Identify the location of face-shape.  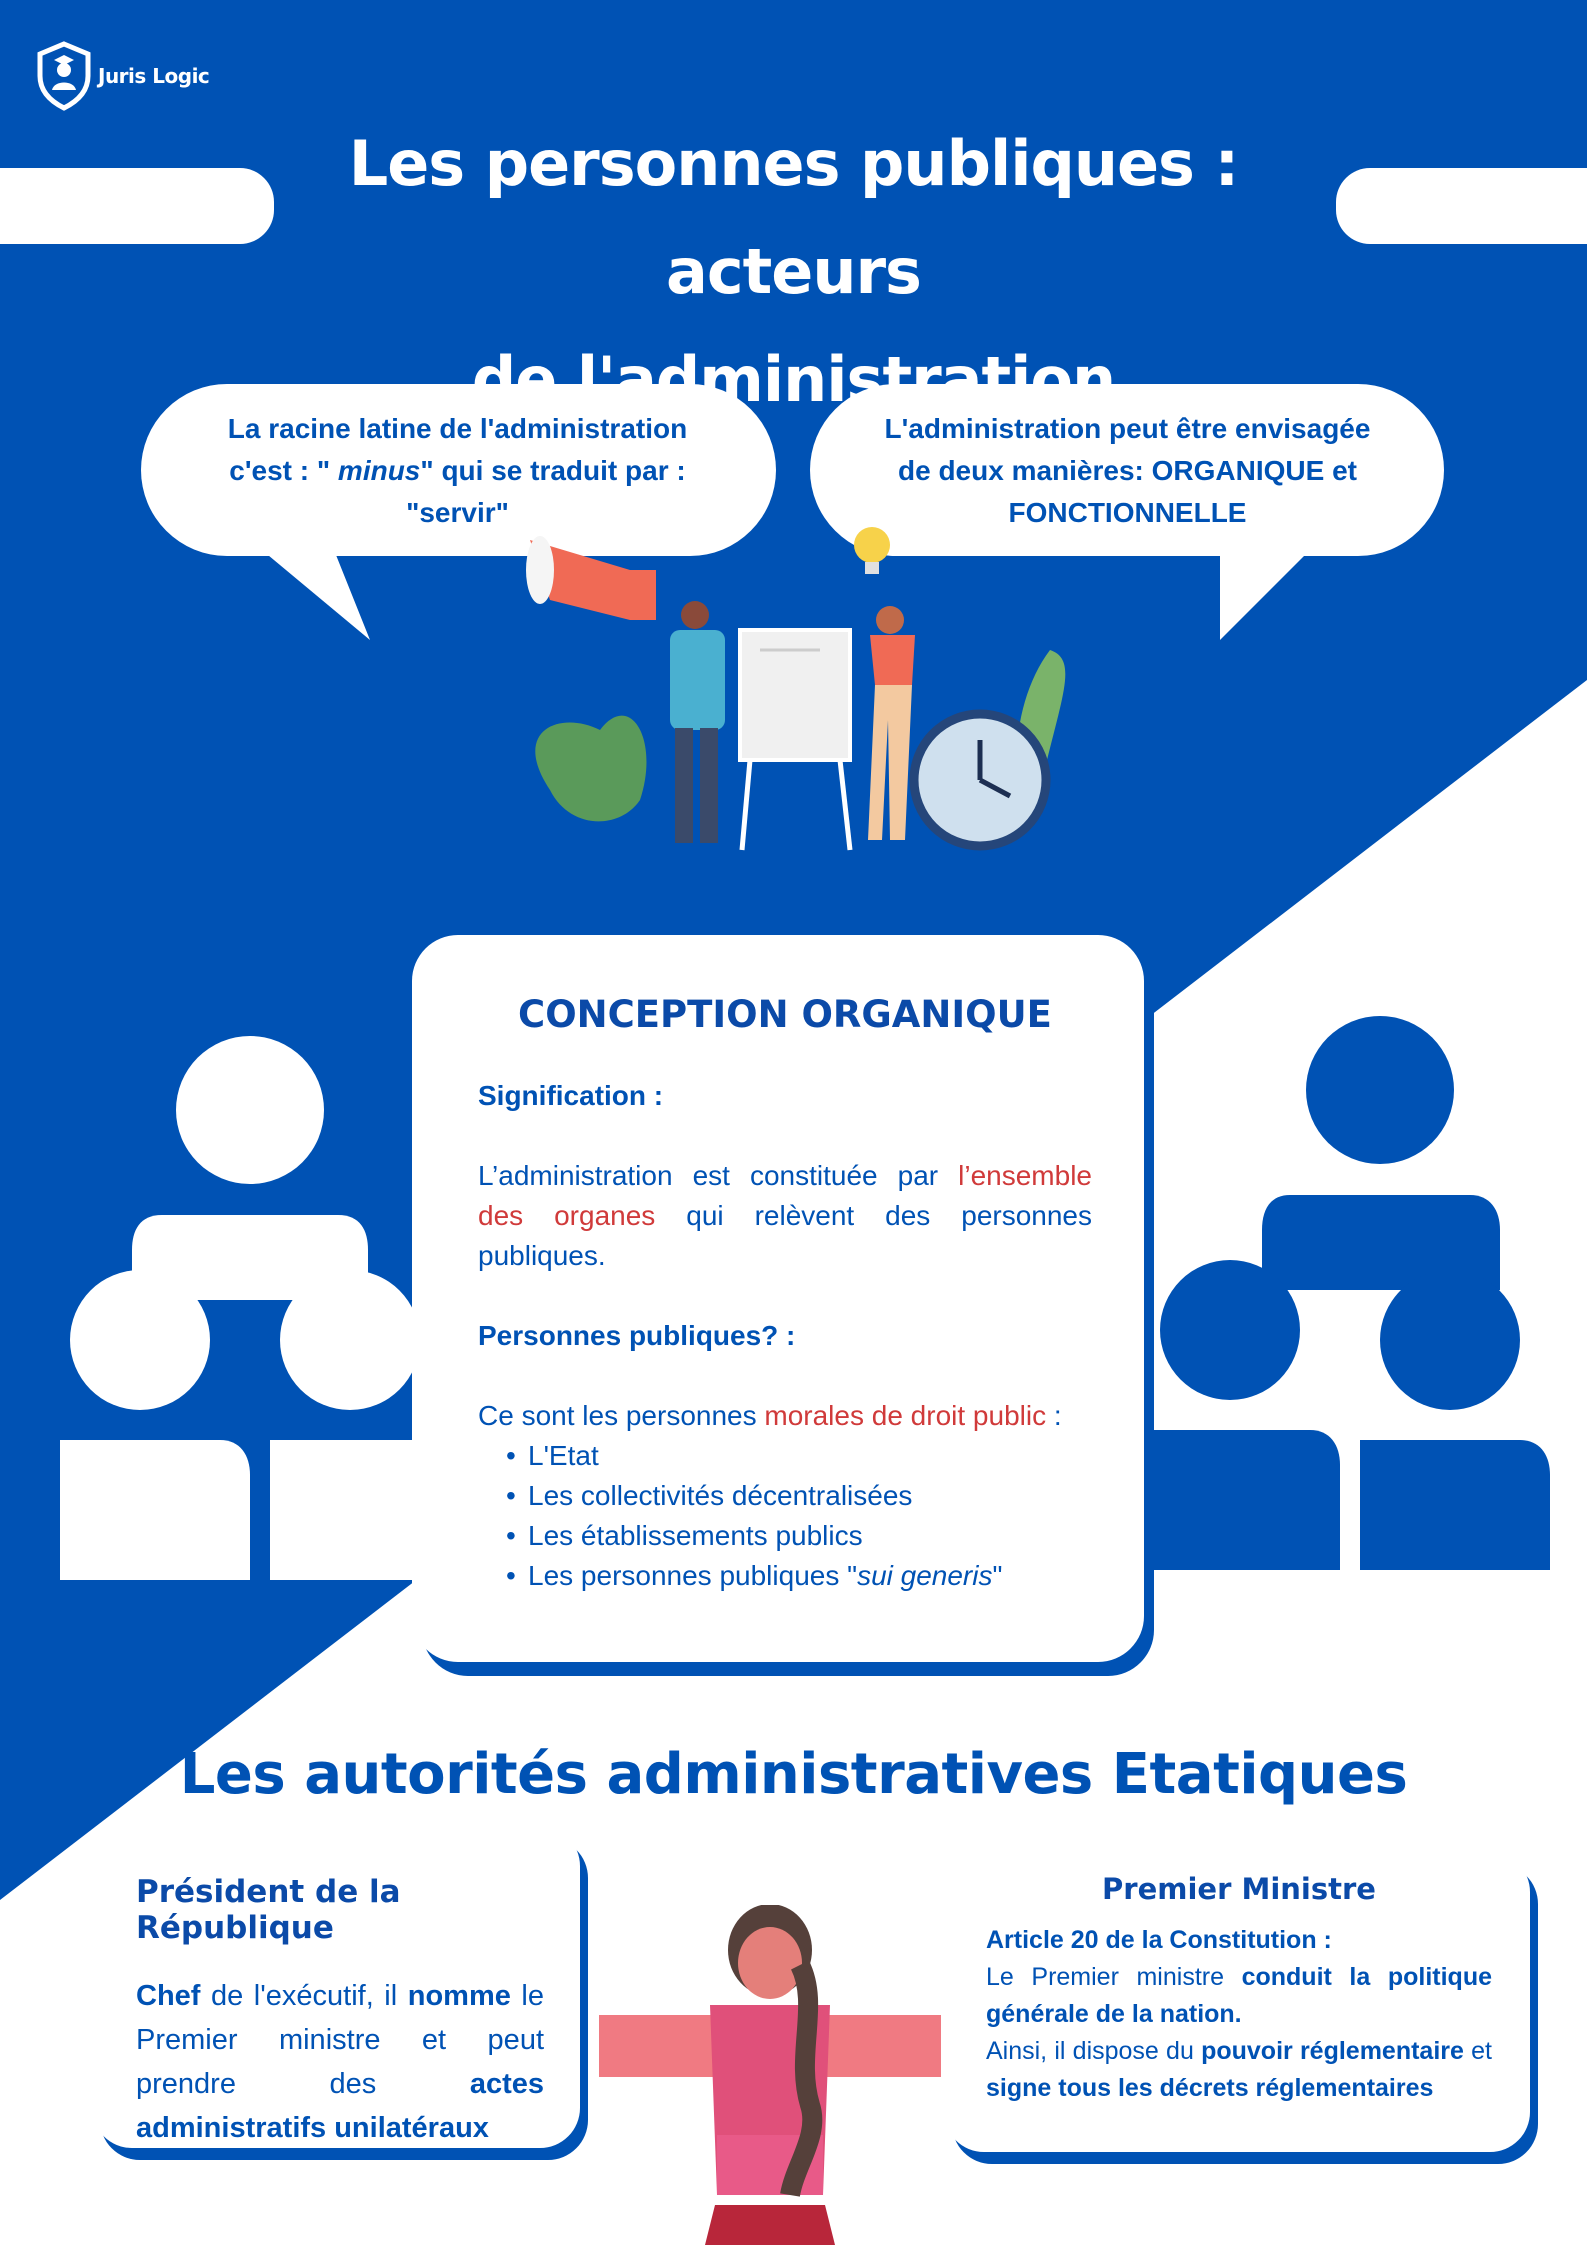
(770, 1963).